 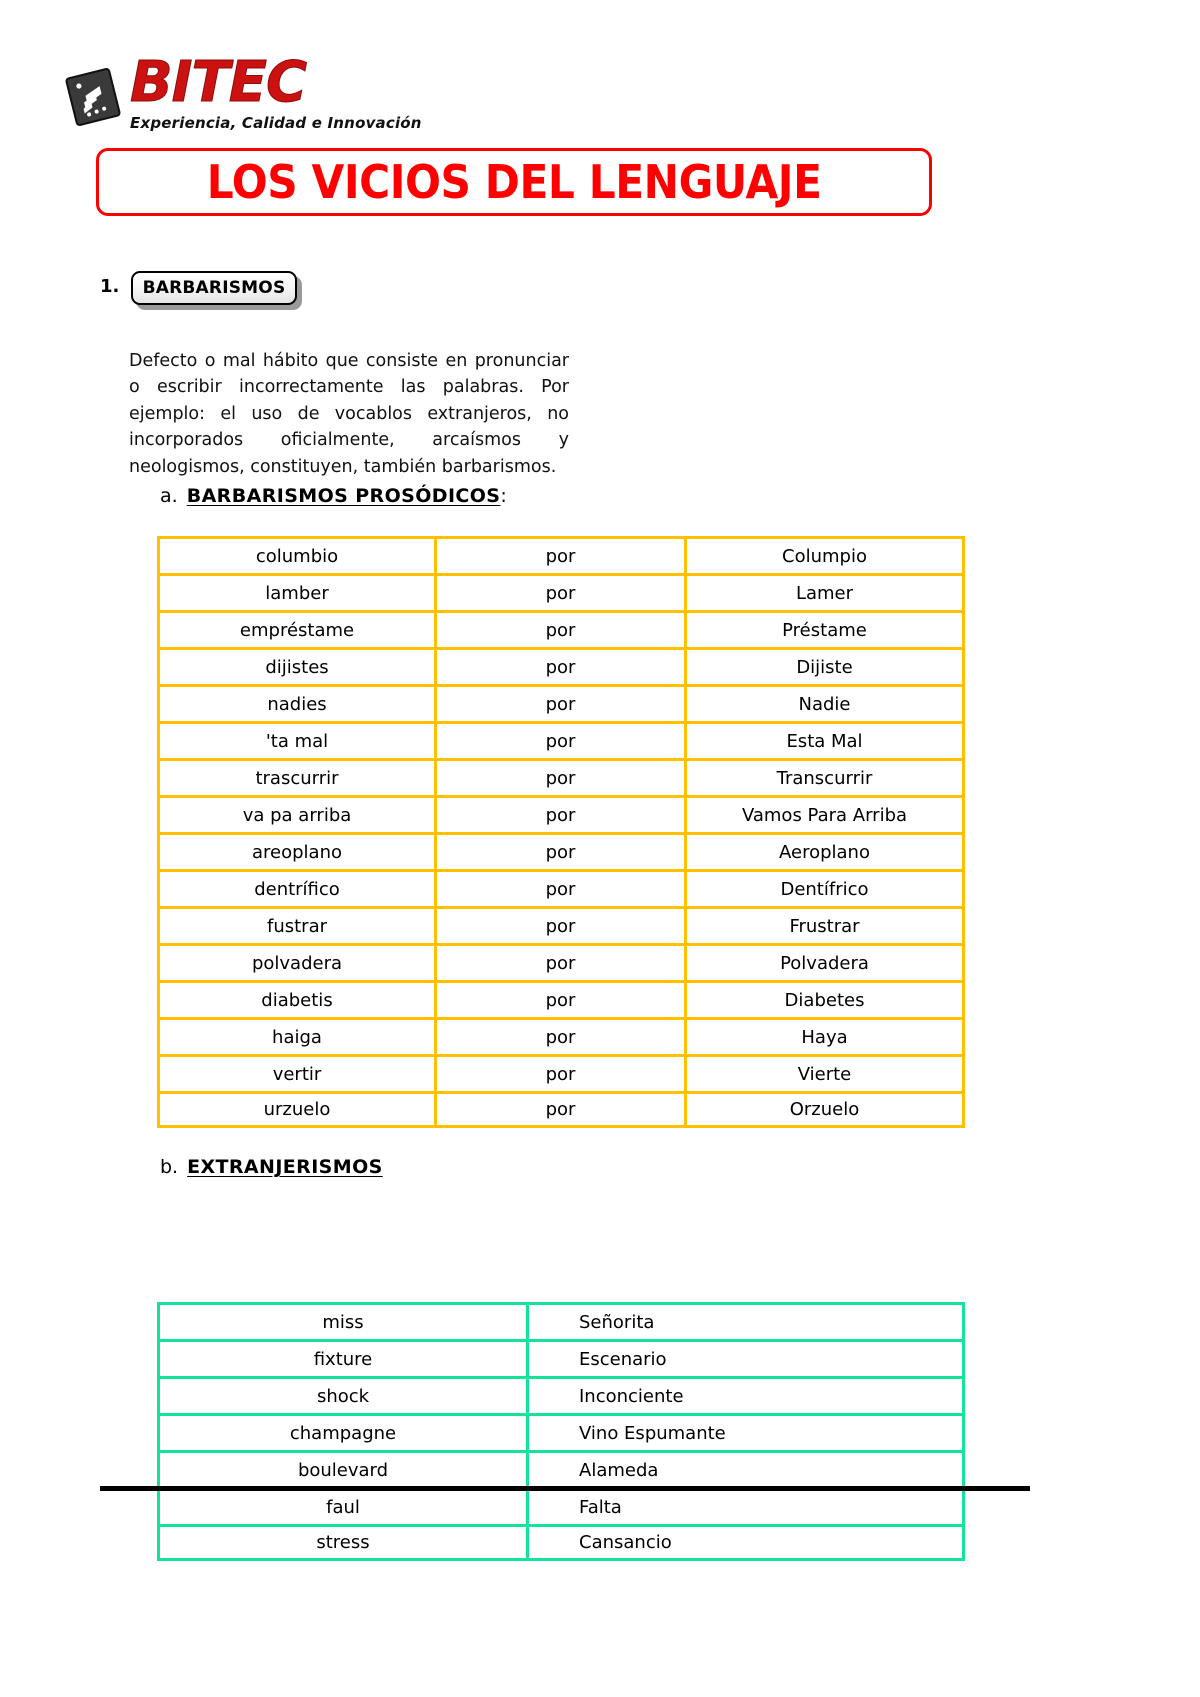 I want to click on cell-incorrect-word: empréstame, so click(x=297, y=628).